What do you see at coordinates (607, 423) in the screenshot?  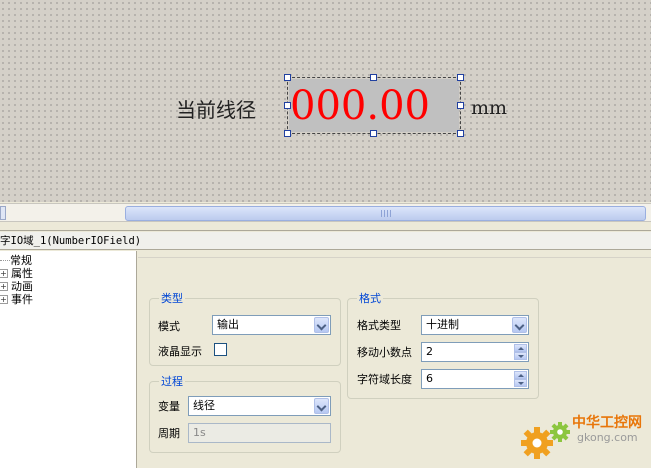 I see `watermark-site-name: 中华工控网` at bounding box center [607, 423].